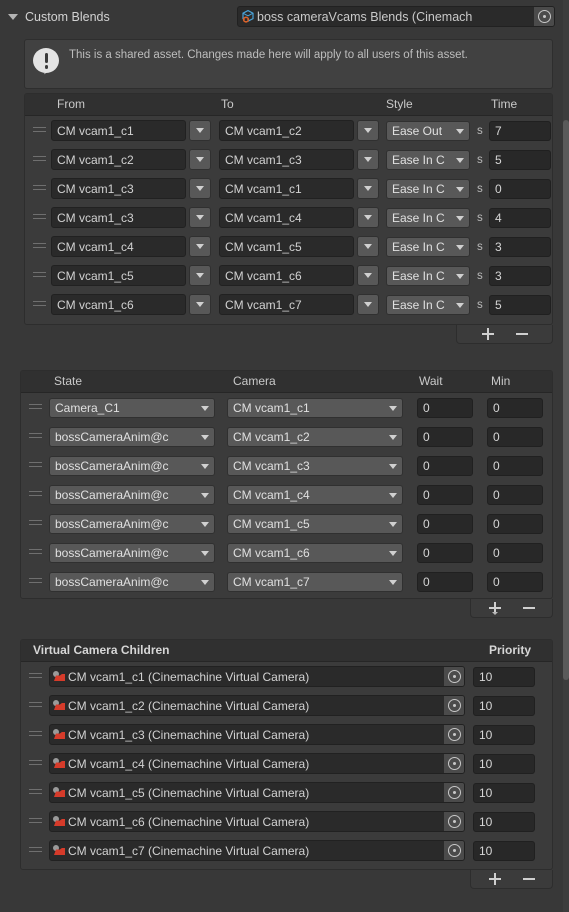  What do you see at coordinates (520, 189) in the screenshot?
I see `blend-time-input: 0` at bounding box center [520, 189].